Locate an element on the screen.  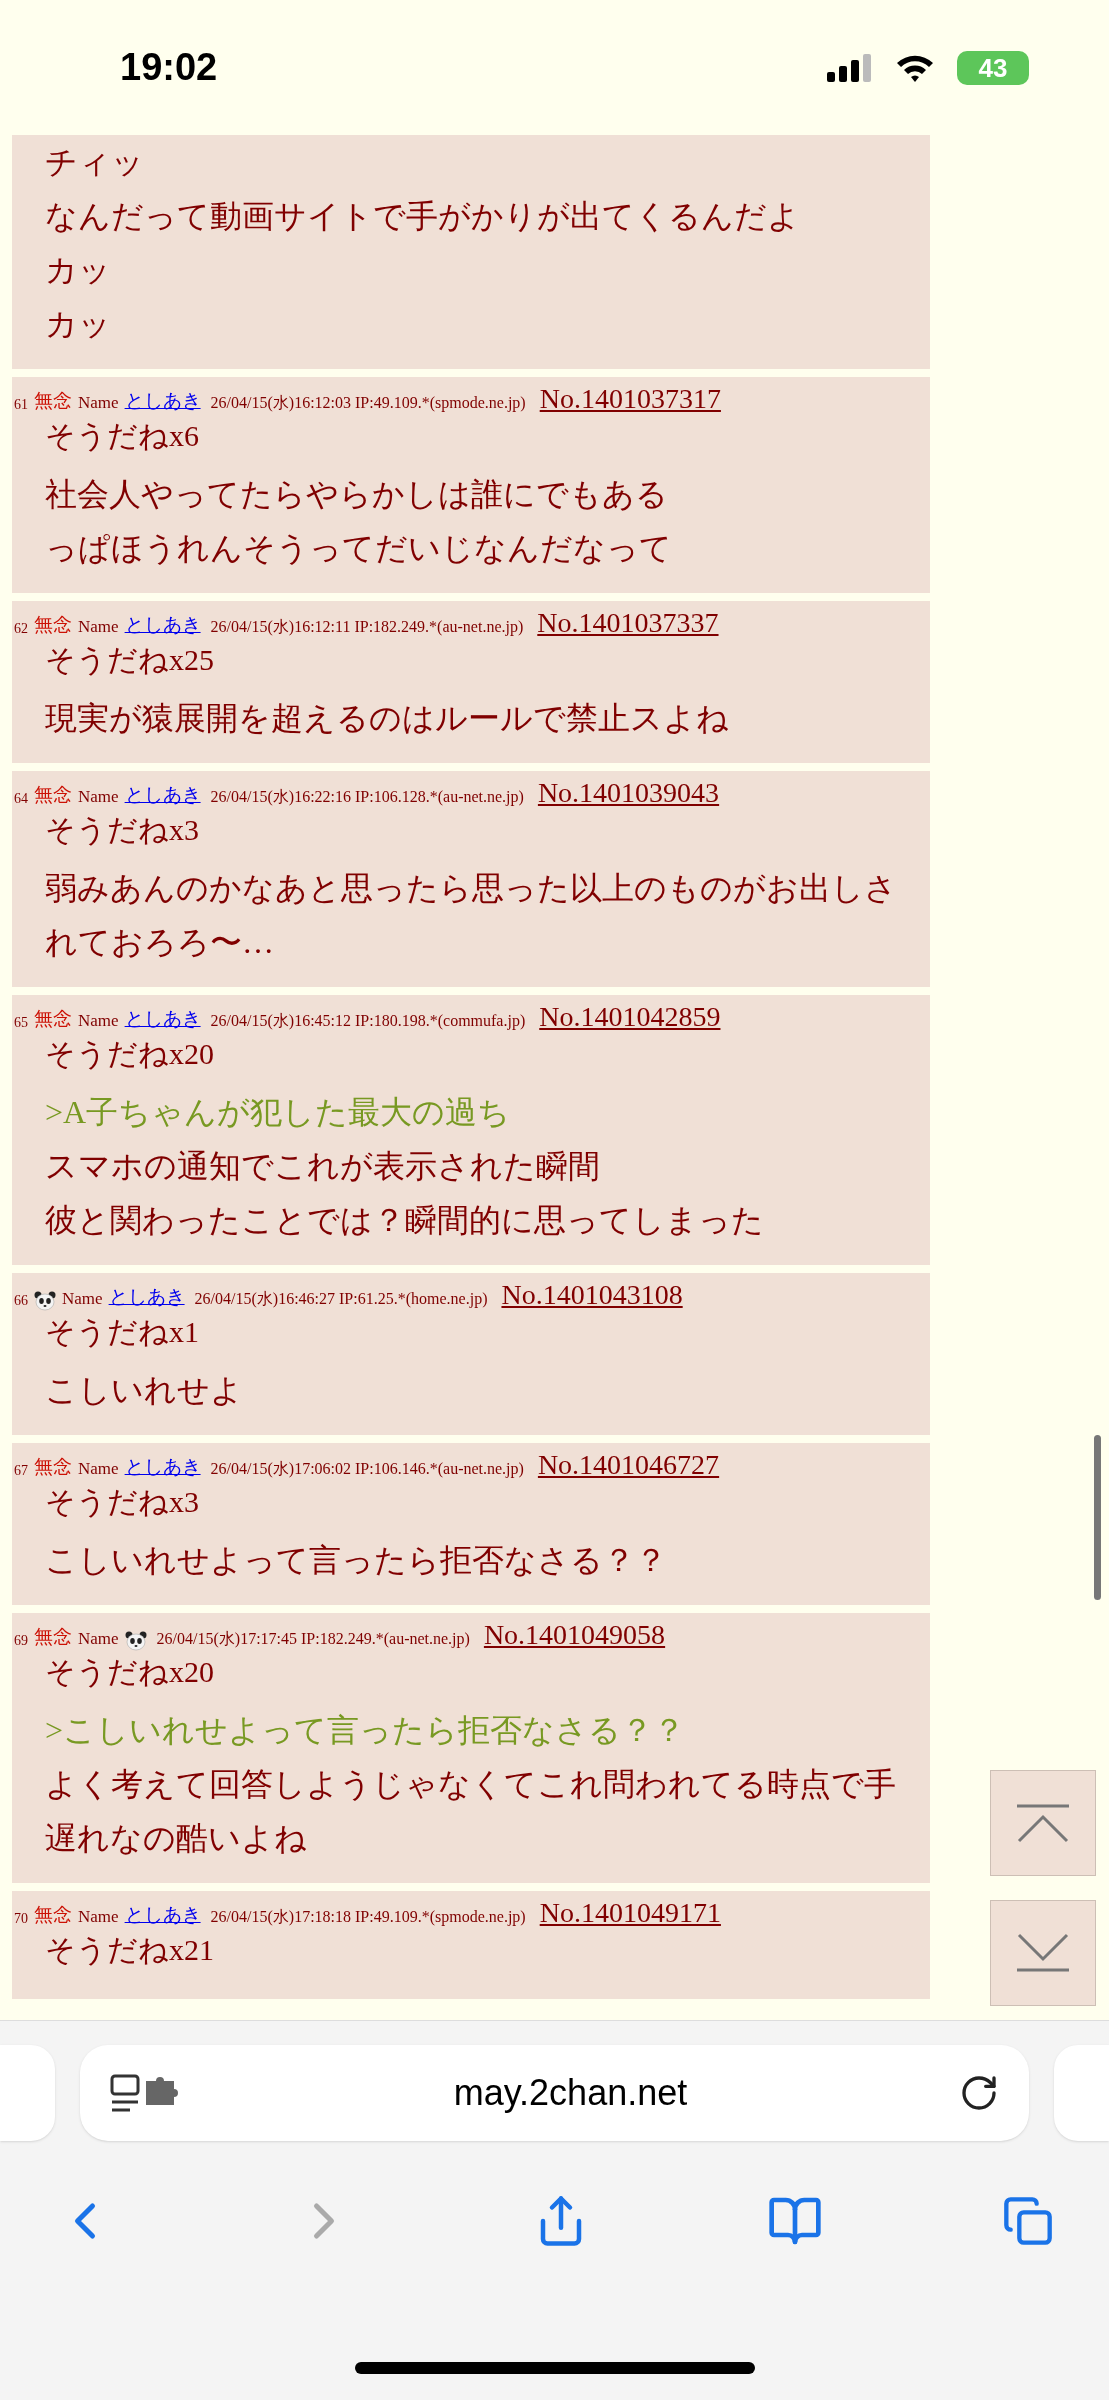
post-text: 現実が猿展開を超えるのはルールで禁止スよね is located at coordinates (387, 718).